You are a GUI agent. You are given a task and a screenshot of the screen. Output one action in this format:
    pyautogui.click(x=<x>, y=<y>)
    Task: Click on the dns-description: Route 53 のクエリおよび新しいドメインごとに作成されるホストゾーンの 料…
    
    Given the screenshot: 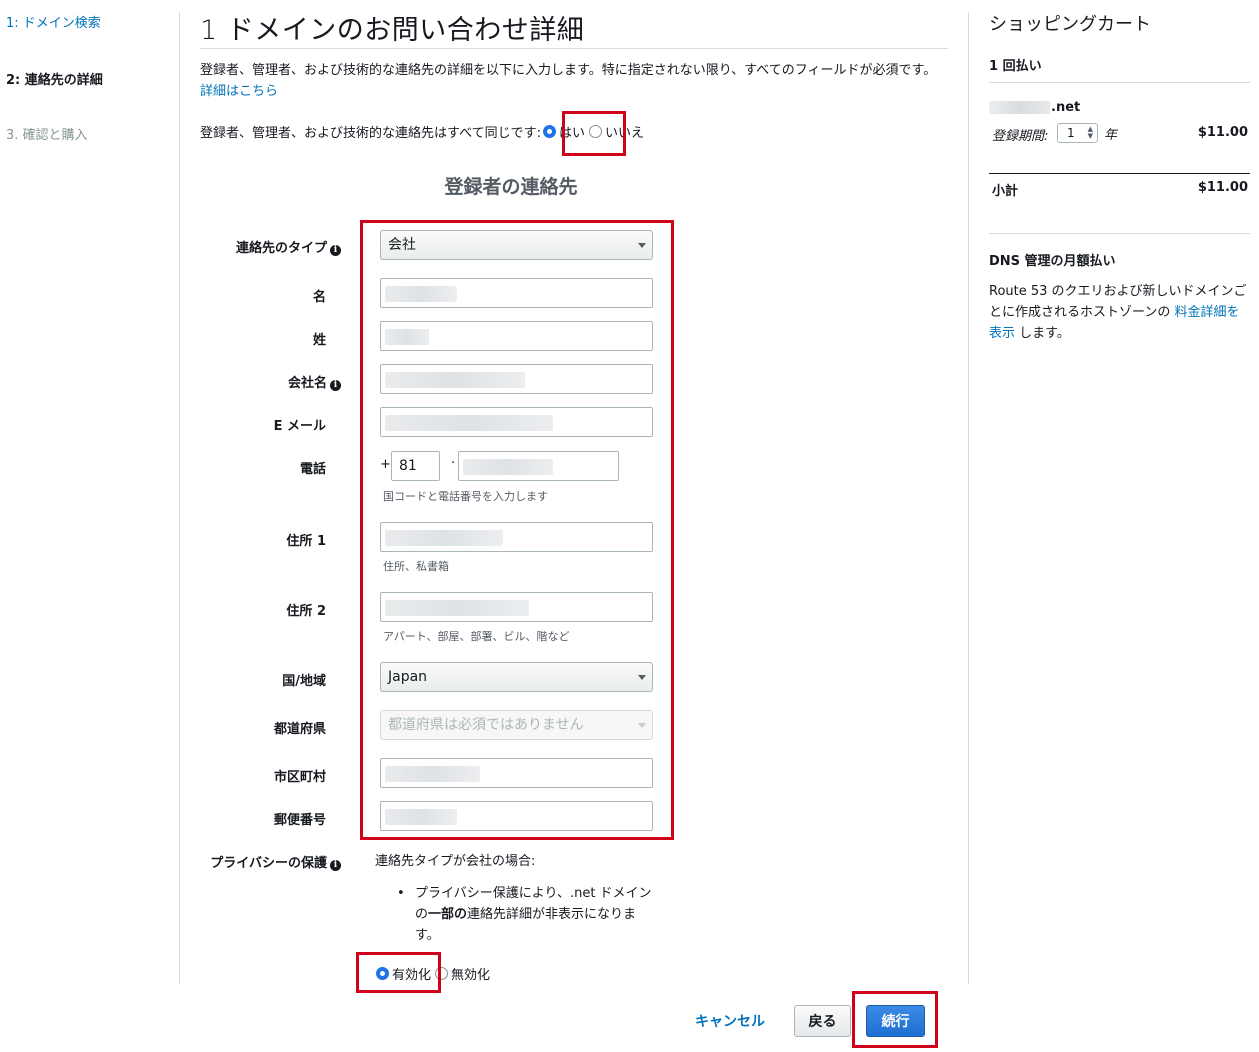 What is the action you would take?
    pyautogui.click(x=1118, y=312)
    